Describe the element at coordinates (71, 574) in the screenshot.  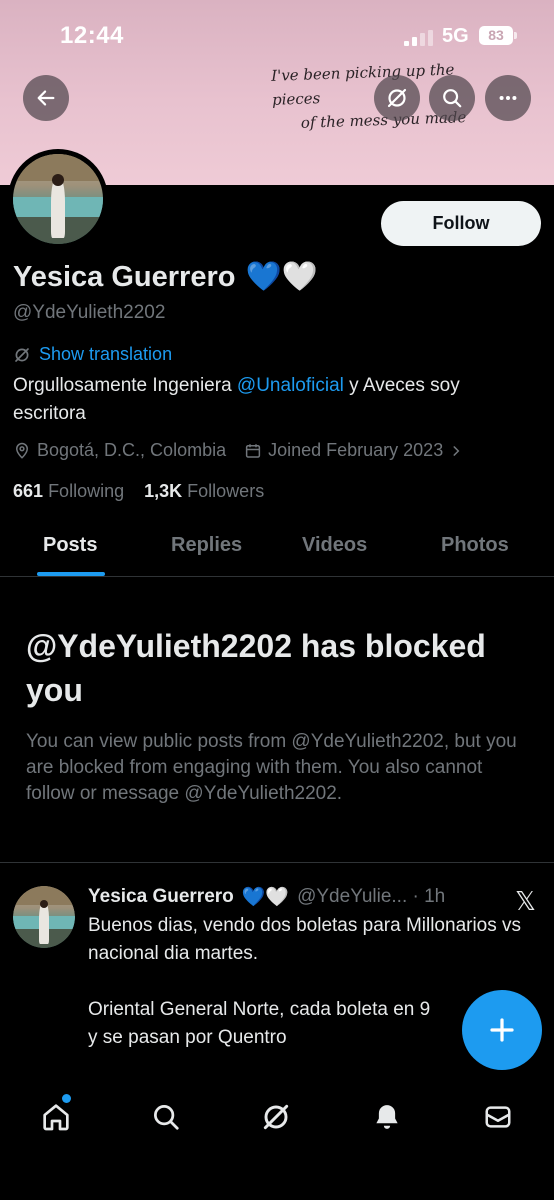
I see `active-tab-indicator` at that location.